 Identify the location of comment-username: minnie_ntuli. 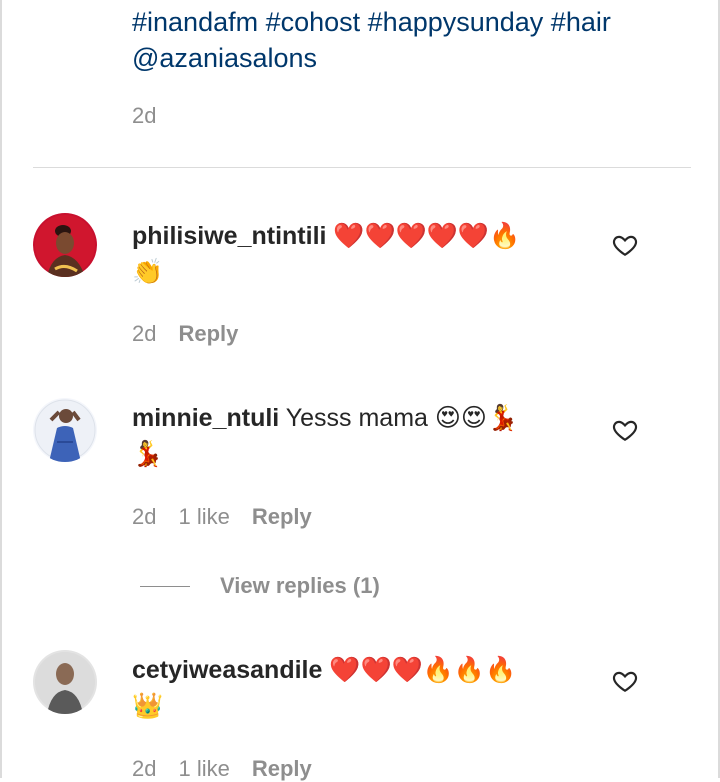
(205, 418).